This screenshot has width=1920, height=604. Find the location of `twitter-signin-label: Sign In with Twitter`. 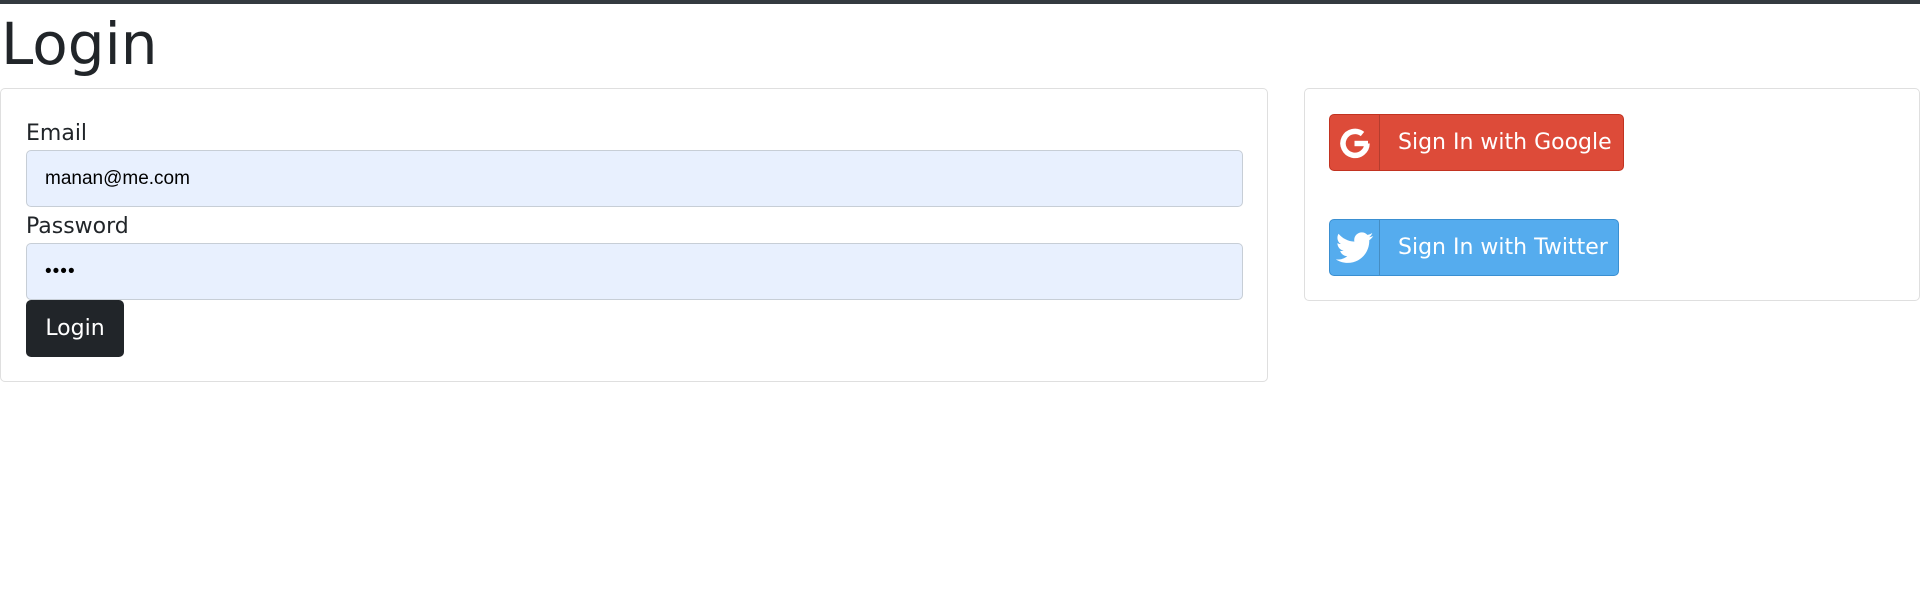

twitter-signin-label: Sign In with Twitter is located at coordinates (1503, 247).